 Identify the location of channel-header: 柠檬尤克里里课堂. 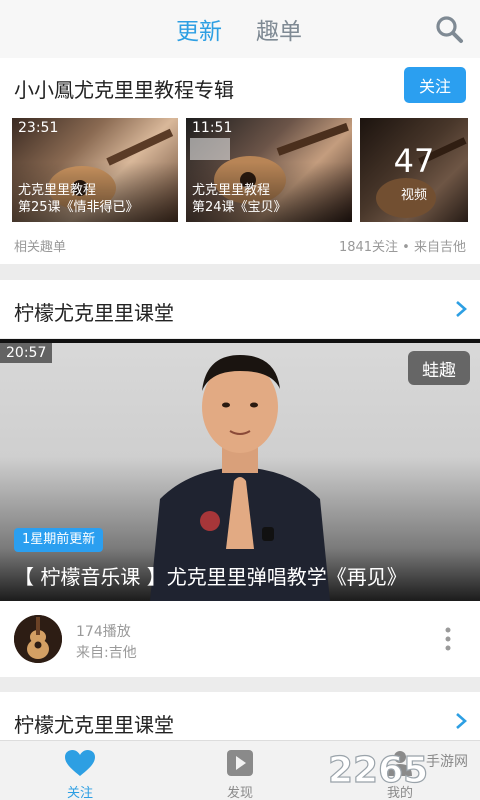
(240, 309).